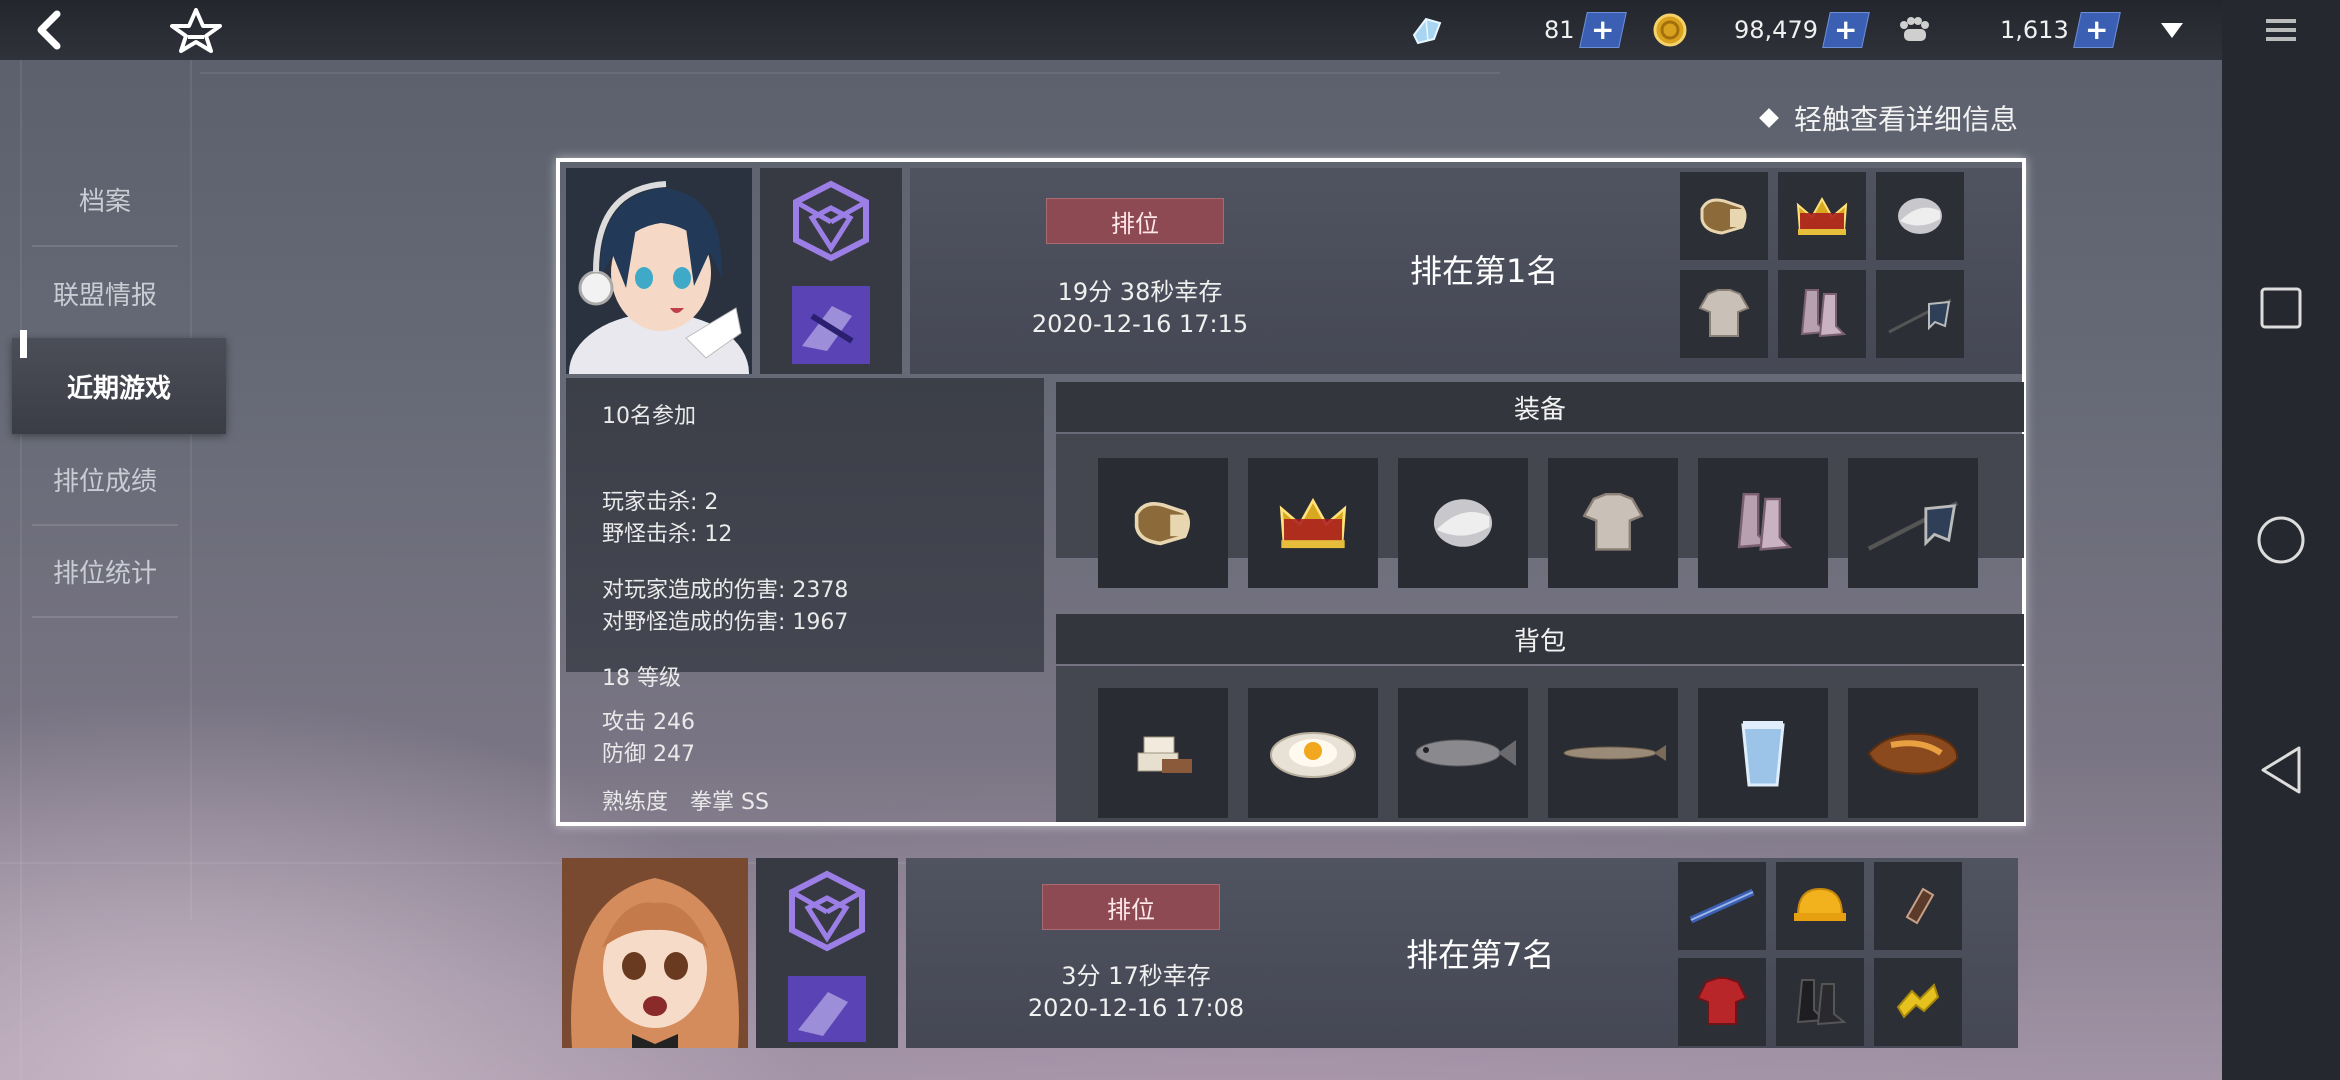 Image resolution: width=2340 pixels, height=1080 pixels. Describe the element at coordinates (1140, 292) in the screenshot. I see `survival-time: 19分 38秒幸存` at that location.